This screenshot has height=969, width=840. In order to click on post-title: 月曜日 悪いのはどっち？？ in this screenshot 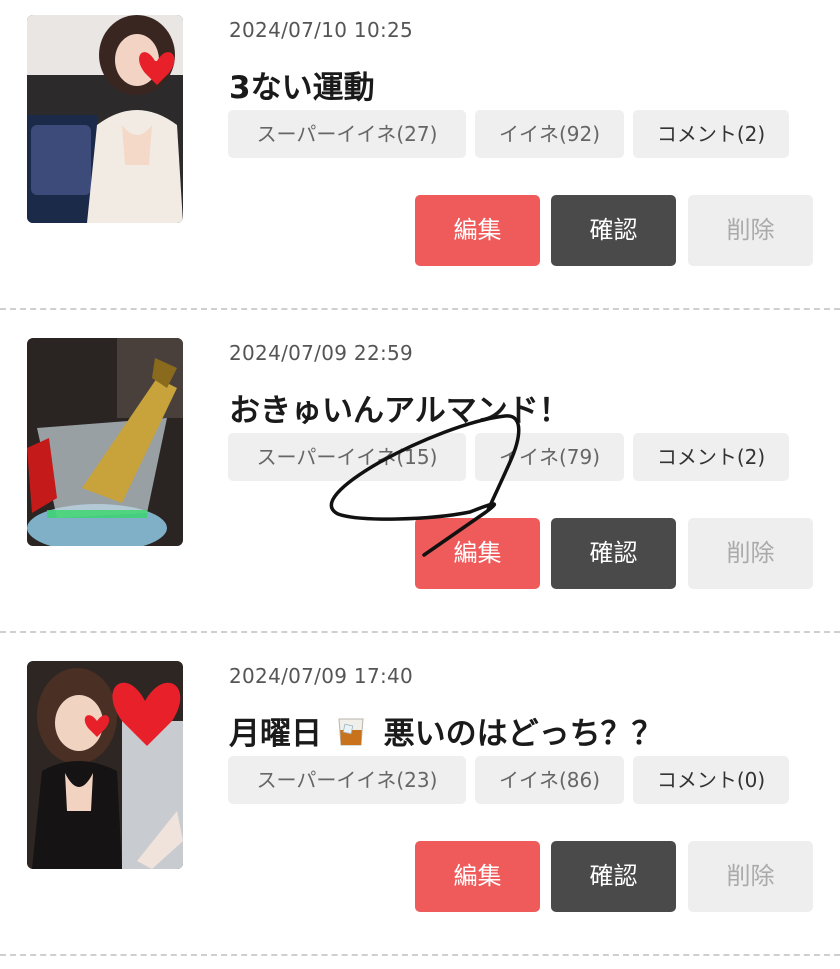, I will do `click(446, 732)`.